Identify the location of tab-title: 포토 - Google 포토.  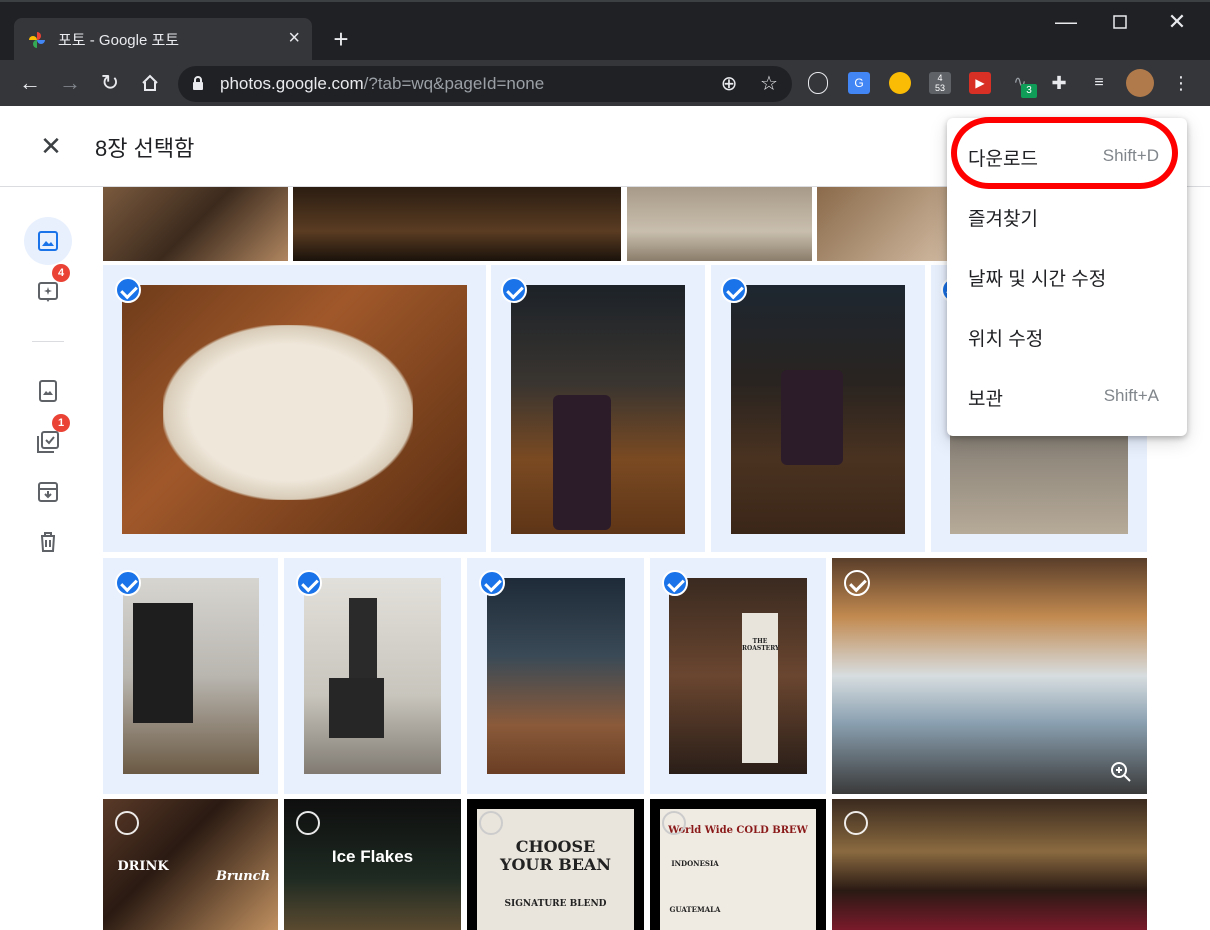
(119, 40).